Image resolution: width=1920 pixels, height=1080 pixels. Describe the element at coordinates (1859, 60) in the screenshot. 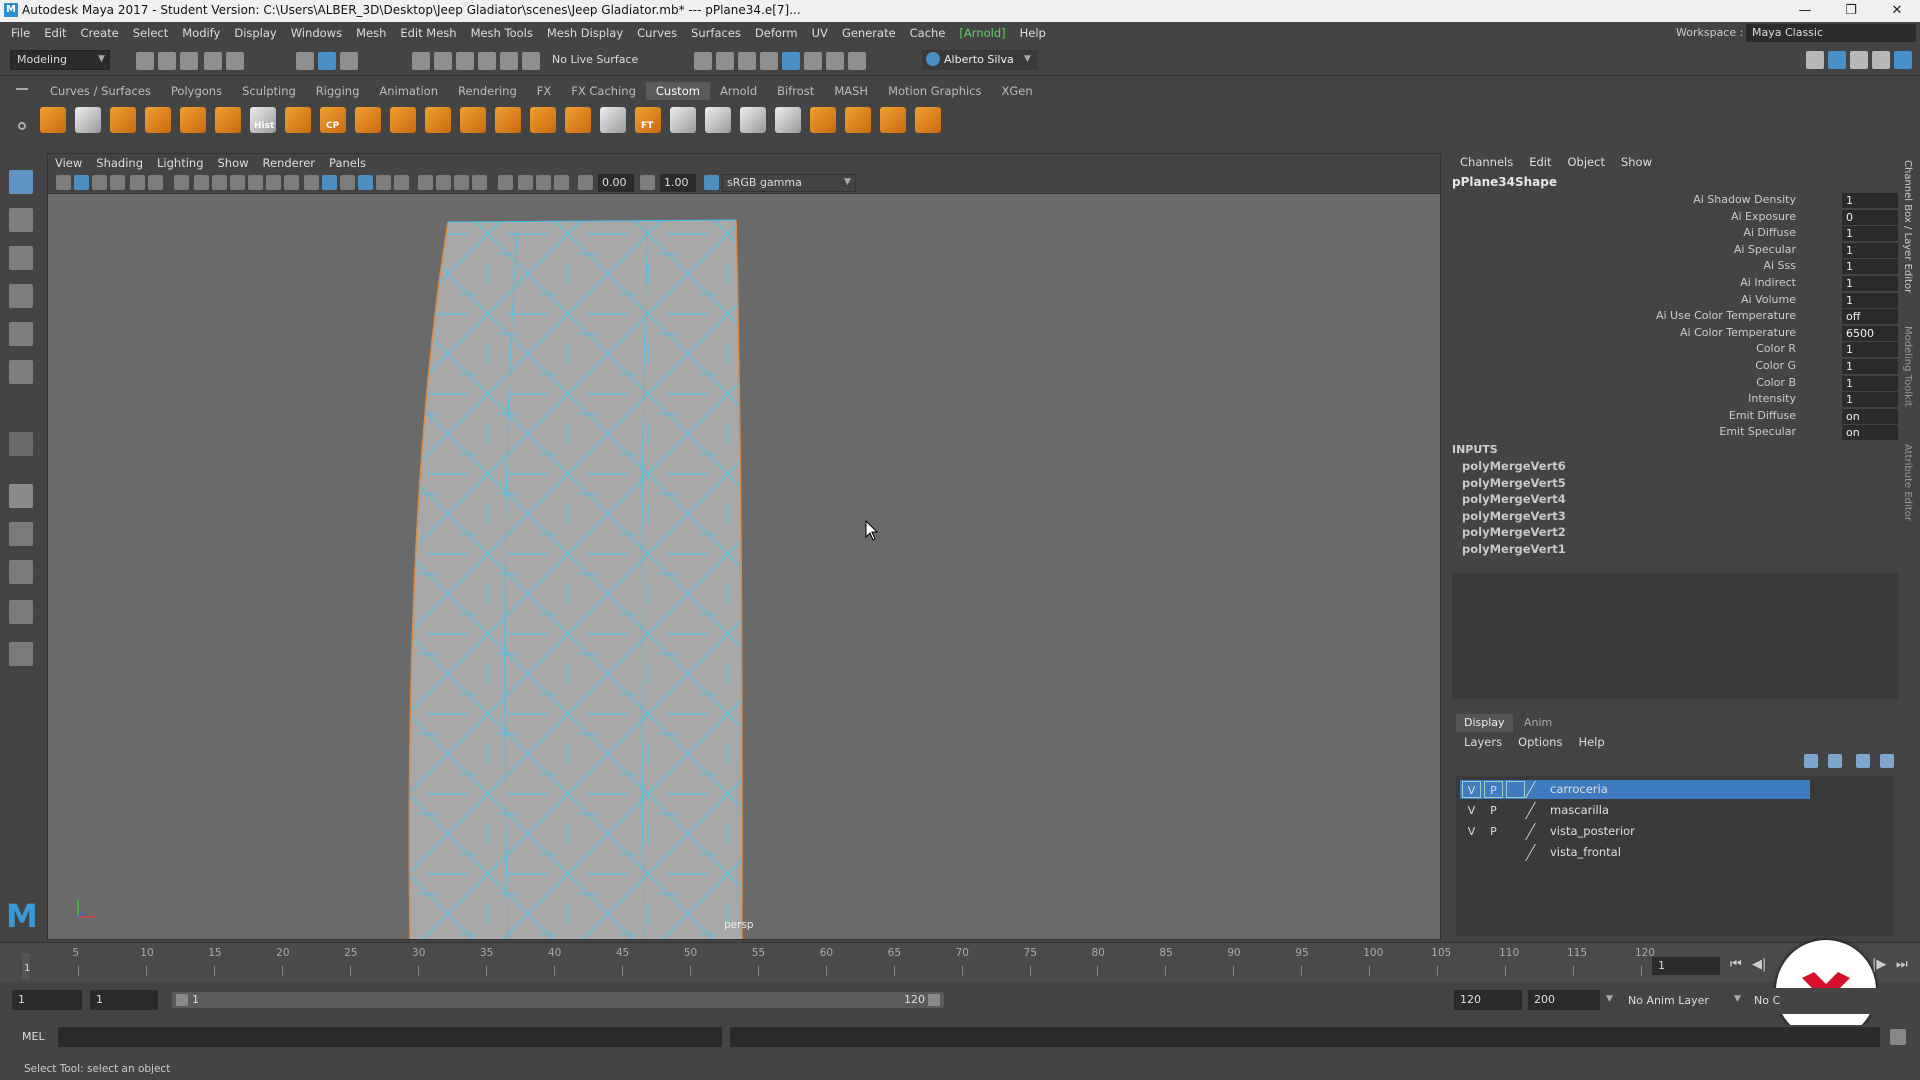

I see `toggle-tool-settings-icon` at that location.